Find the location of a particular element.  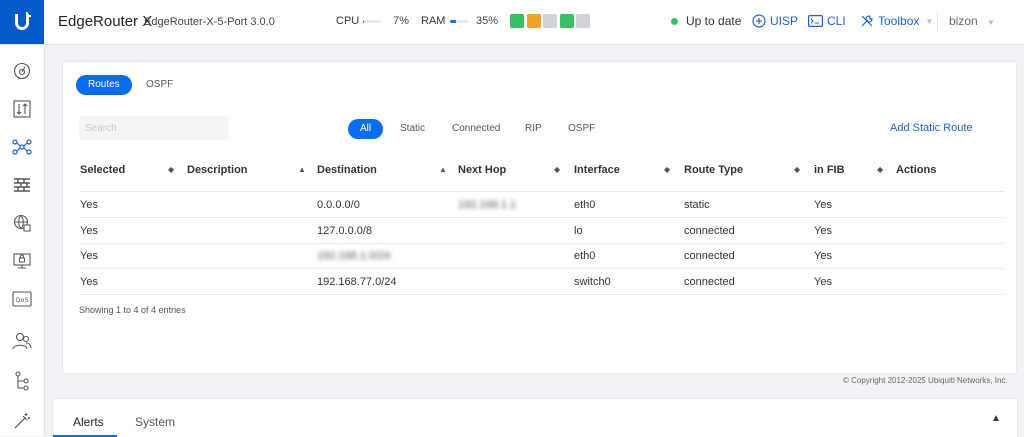

ubiquiti-logo-icon is located at coordinates (22, 22).